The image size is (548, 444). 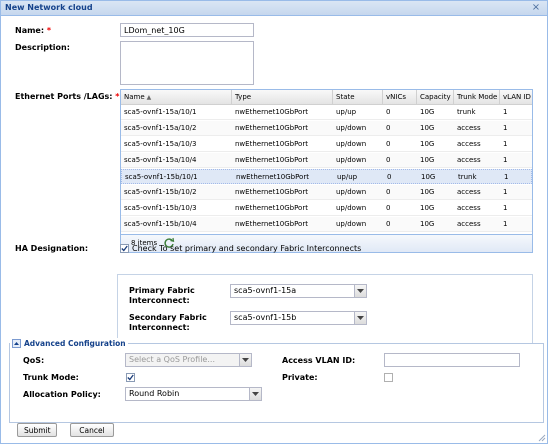 What do you see at coordinates (92, 430) in the screenshot?
I see `cancel-button: Cancel` at bounding box center [92, 430].